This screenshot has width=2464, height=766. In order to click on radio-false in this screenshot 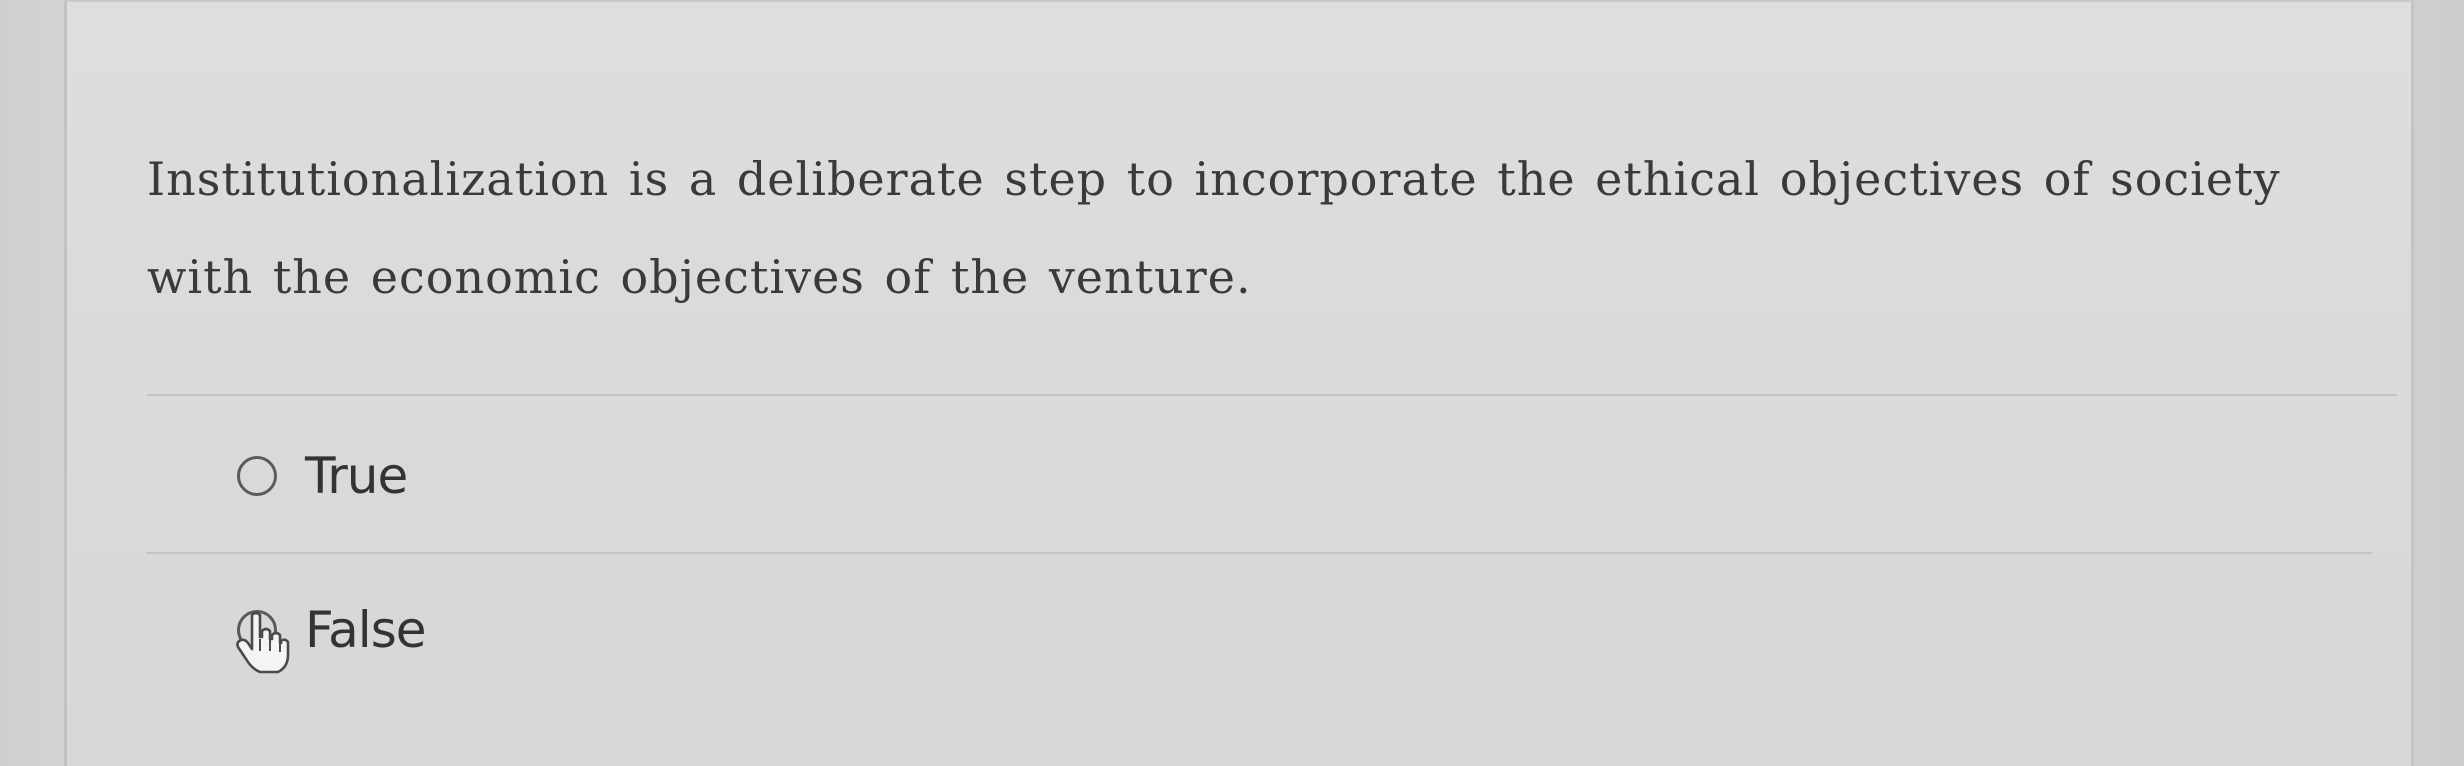, I will do `click(263, 642)`.